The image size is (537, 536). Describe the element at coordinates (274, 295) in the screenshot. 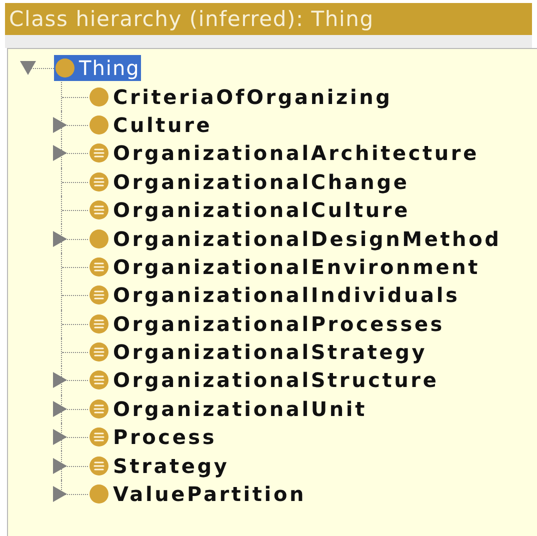

I see `tree-node: OrganizationalIndividuals` at that location.